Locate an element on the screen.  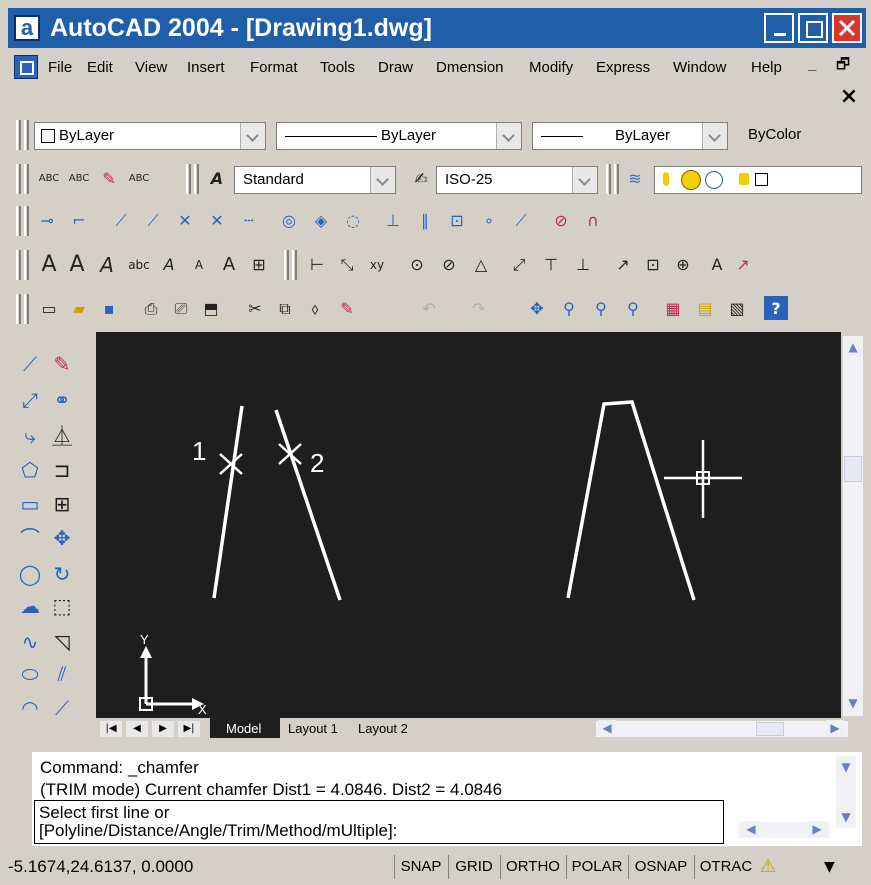
horizontal-scrollbar: ◀ ▶ is located at coordinates (722, 728).